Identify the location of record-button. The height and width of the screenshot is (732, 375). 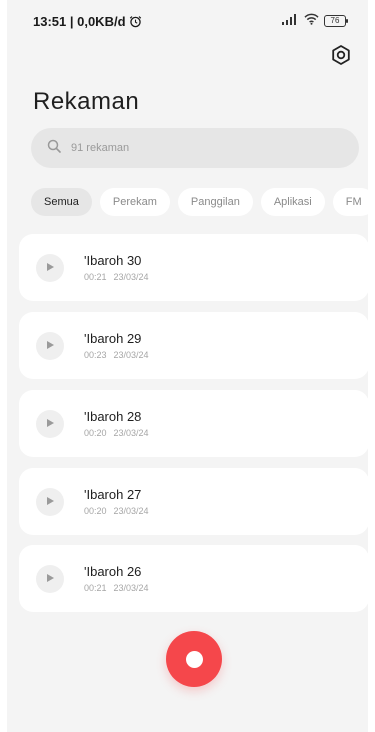
(194, 659).